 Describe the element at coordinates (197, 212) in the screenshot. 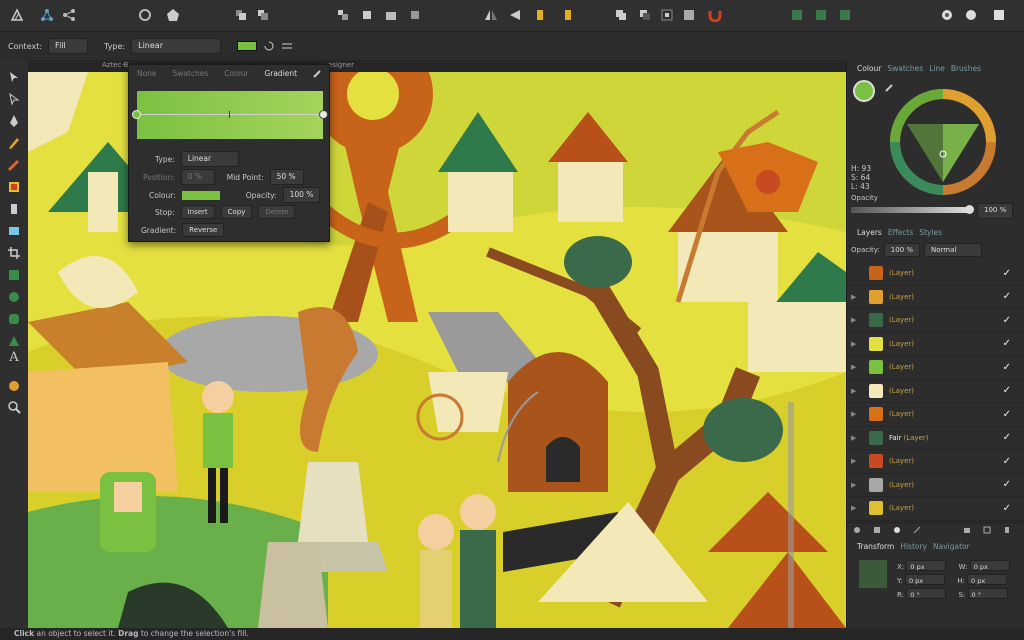

I see `insert-stop-button: Insert` at that location.